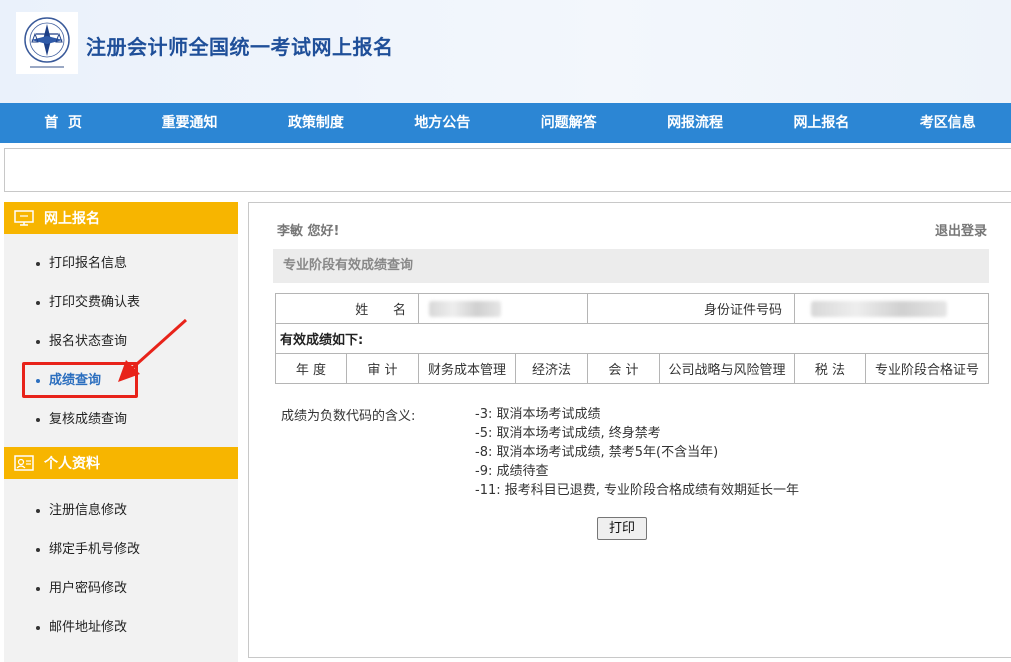  Describe the element at coordinates (88, 588) in the screenshot. I see `sidebar-item-label: 用户密码修改` at that location.